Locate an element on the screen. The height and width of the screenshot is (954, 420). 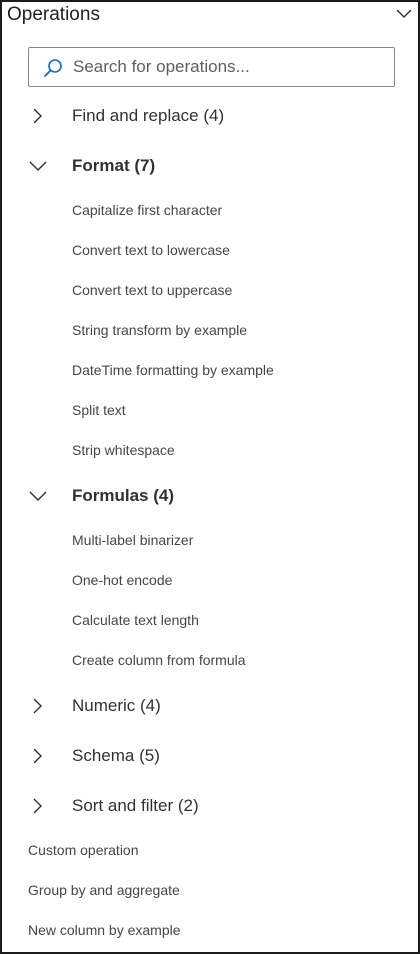
group-find-and-replace: Find and replace (4) is located at coordinates (210, 116).